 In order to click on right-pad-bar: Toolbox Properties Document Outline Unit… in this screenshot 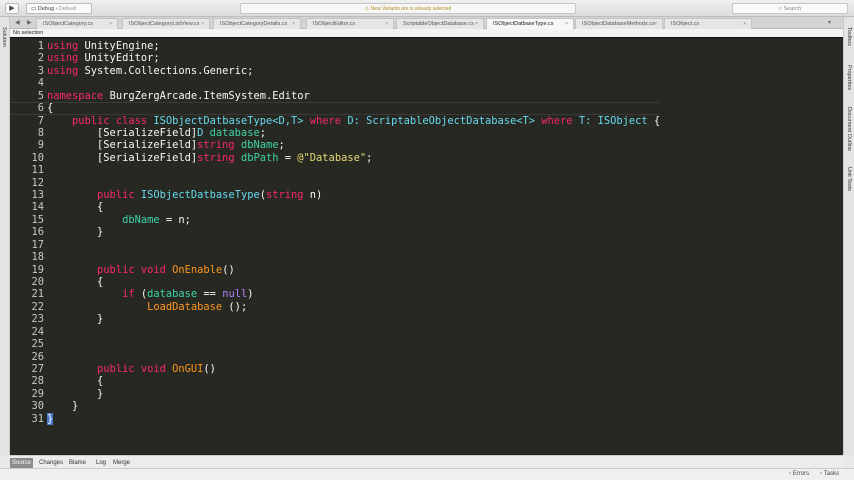, I will do `click(848, 236)`.